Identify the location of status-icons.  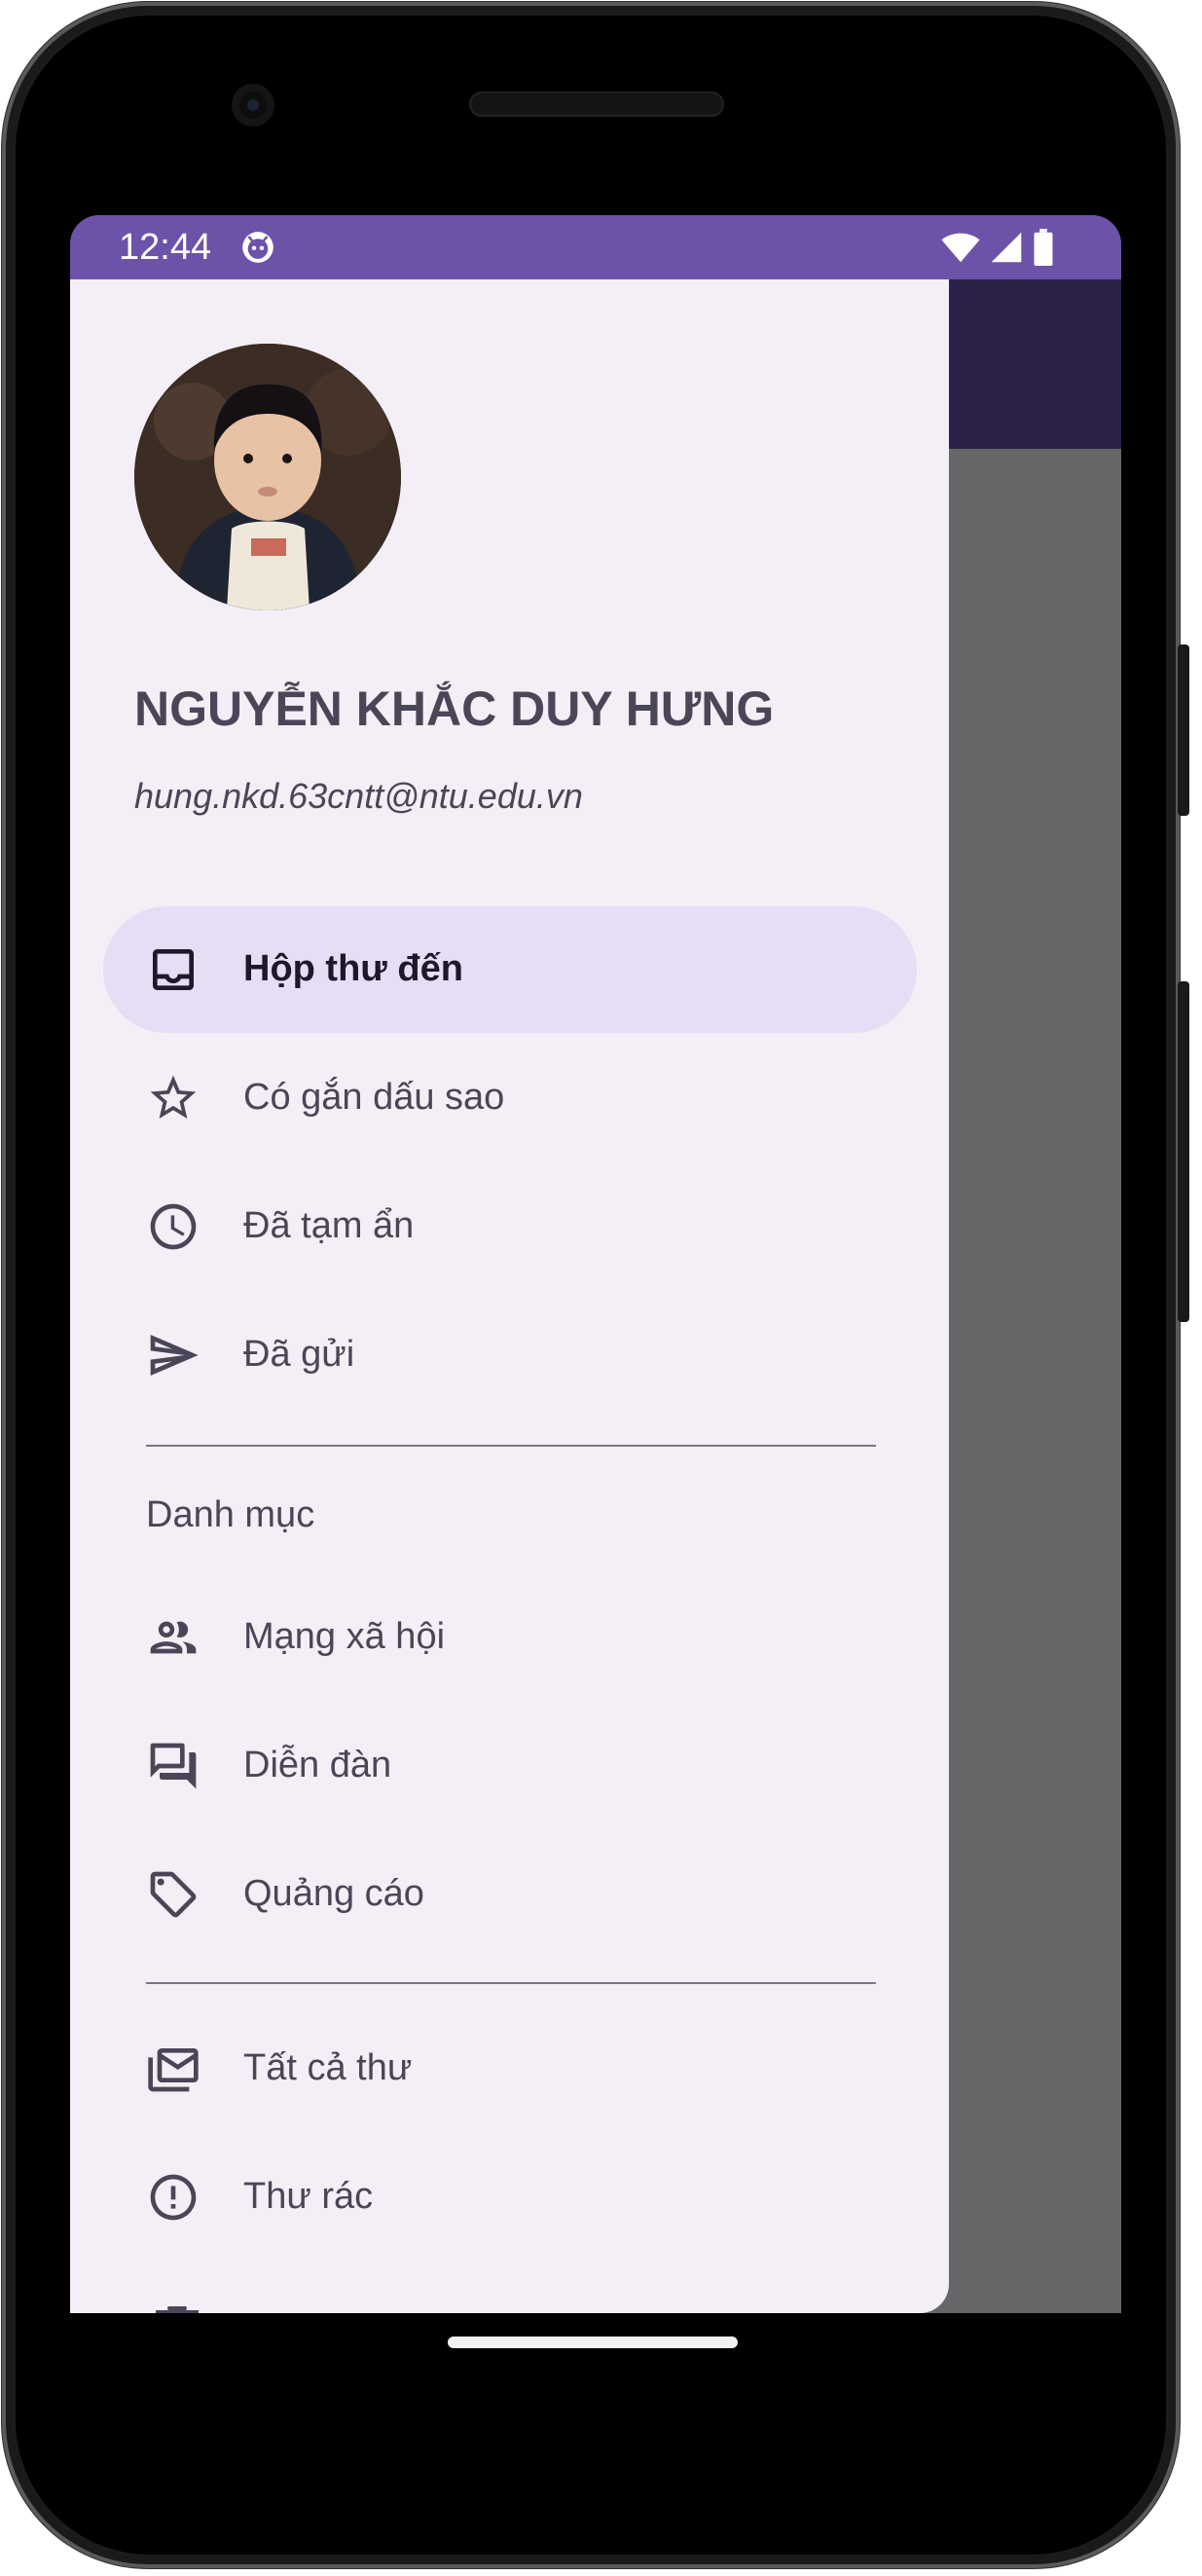
(997, 247).